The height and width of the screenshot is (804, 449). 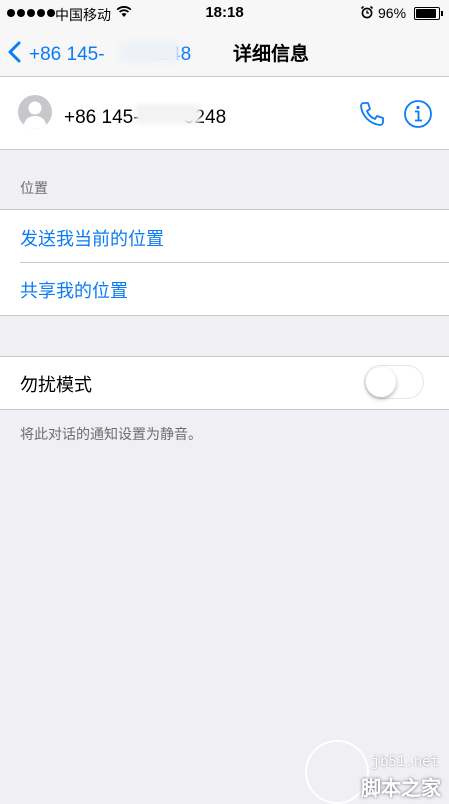 What do you see at coordinates (92, 238) in the screenshot?
I see `send-current-location-button: 发送我当前的位置` at bounding box center [92, 238].